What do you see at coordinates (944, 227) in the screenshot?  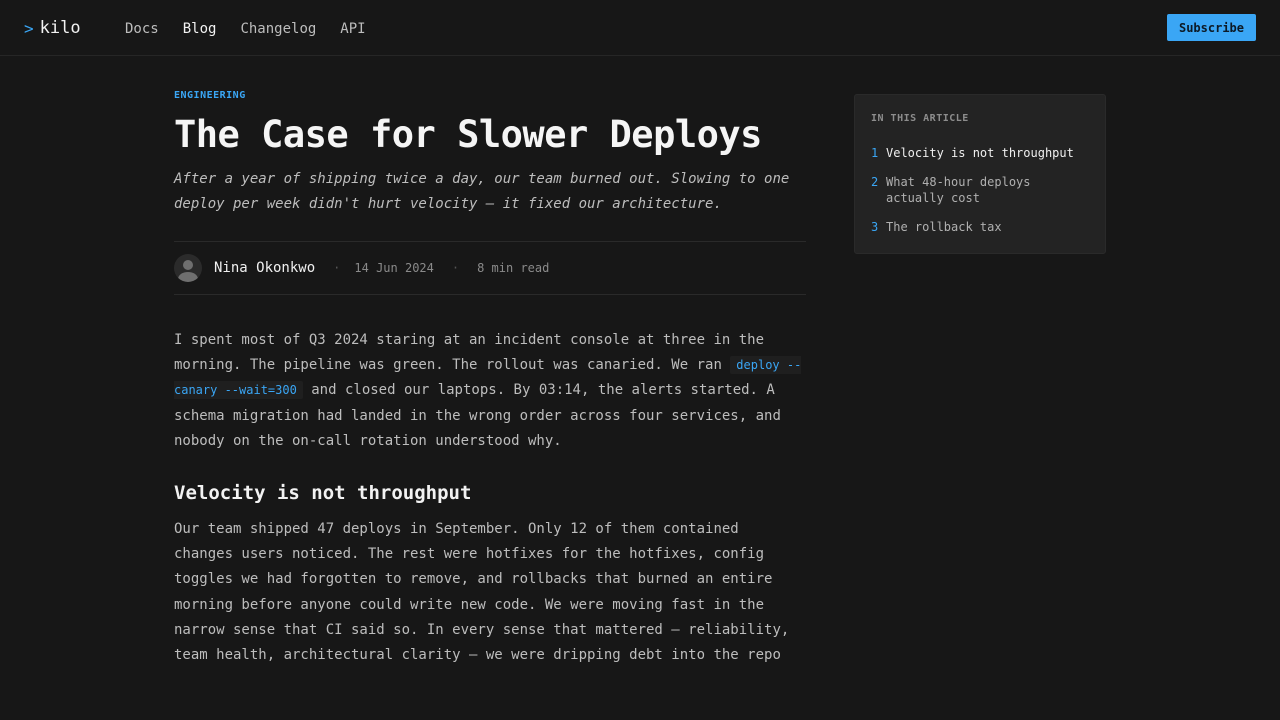 I see `toc-item-label: The rollback tax` at bounding box center [944, 227].